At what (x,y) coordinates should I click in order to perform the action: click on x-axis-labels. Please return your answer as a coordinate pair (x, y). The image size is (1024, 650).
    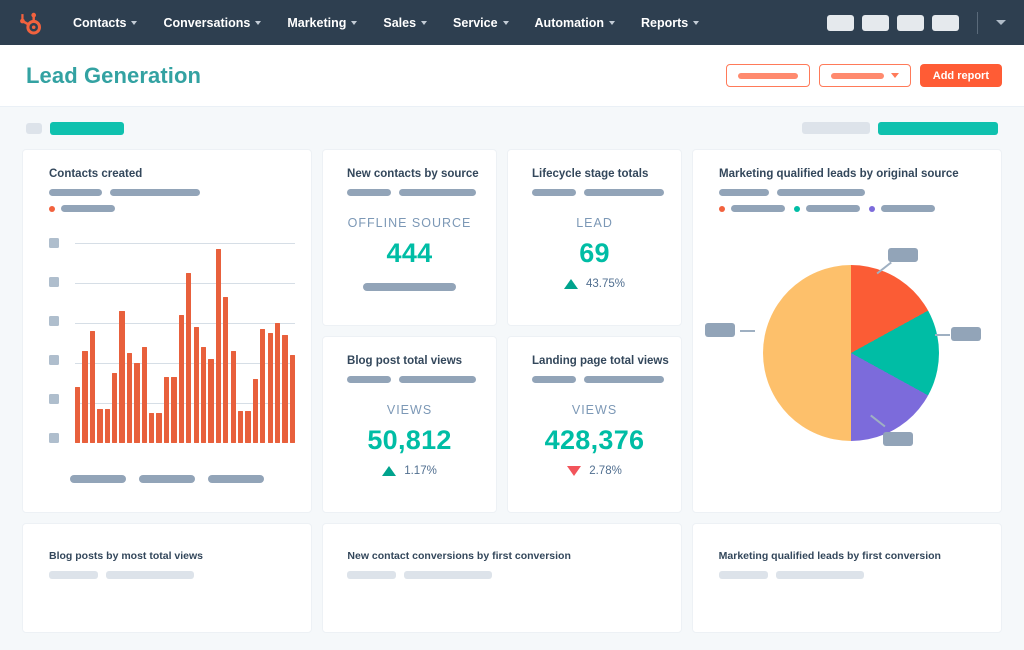
    Looking at the image, I should click on (167, 479).